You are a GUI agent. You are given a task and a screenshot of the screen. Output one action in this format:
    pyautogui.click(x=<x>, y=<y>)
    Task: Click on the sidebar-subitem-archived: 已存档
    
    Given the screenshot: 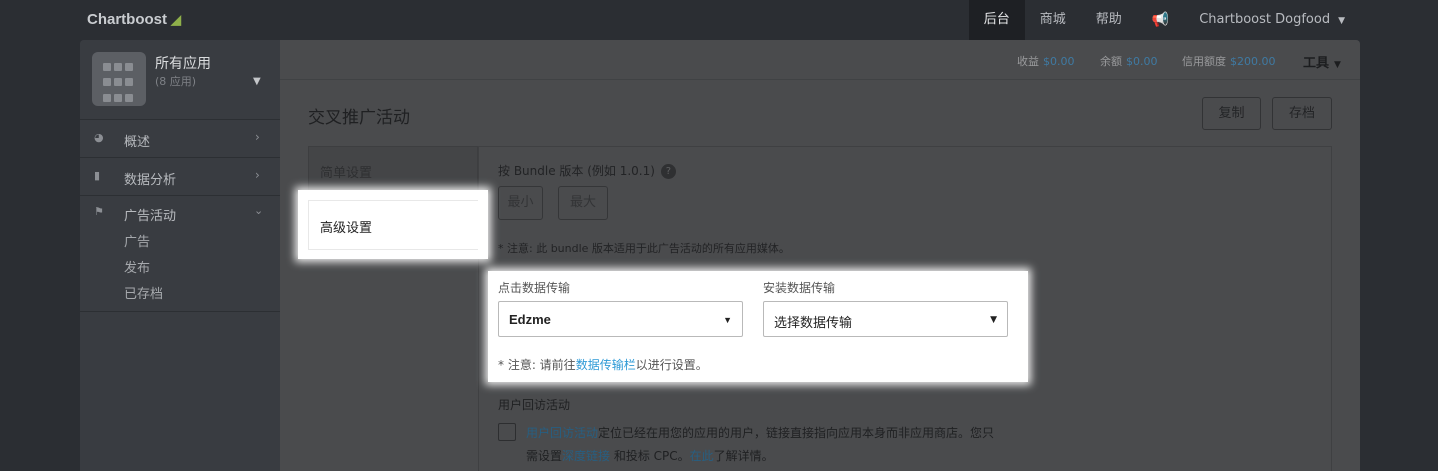 What is the action you would take?
    pyautogui.click(x=143, y=292)
    